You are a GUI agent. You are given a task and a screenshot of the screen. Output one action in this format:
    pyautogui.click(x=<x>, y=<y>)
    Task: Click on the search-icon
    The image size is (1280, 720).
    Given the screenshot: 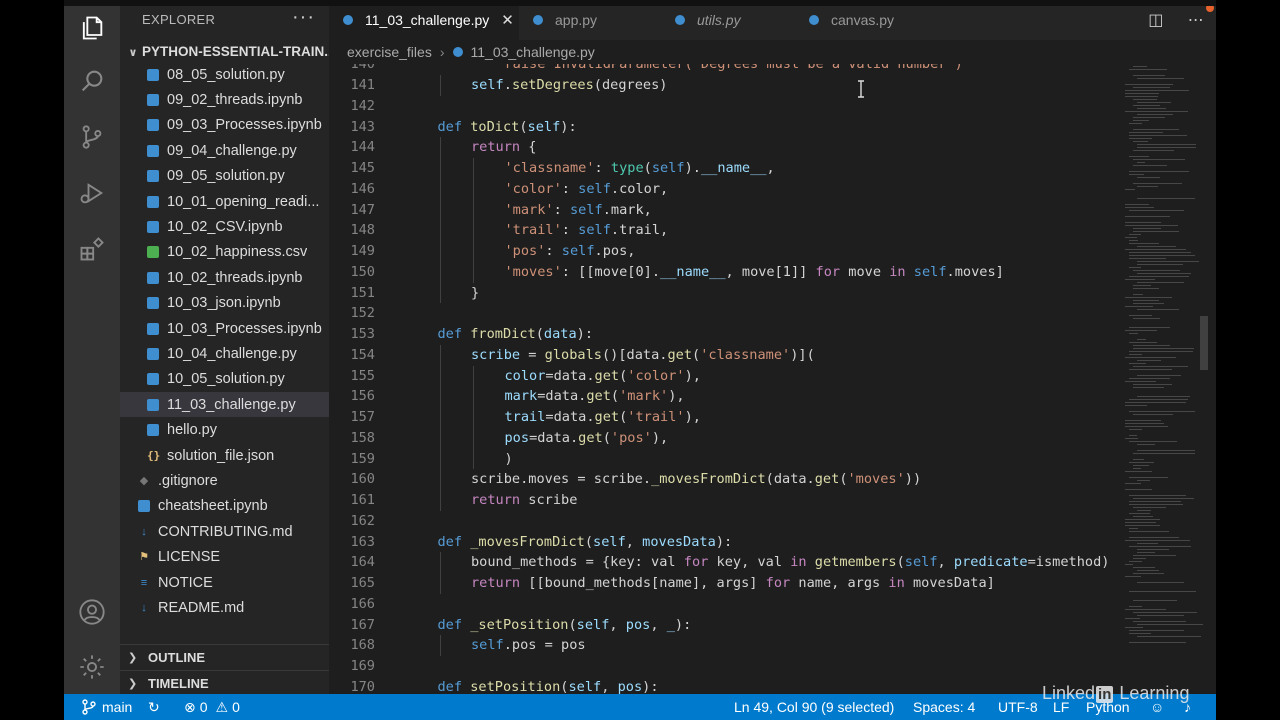 What is the action you would take?
    pyautogui.click(x=92, y=81)
    